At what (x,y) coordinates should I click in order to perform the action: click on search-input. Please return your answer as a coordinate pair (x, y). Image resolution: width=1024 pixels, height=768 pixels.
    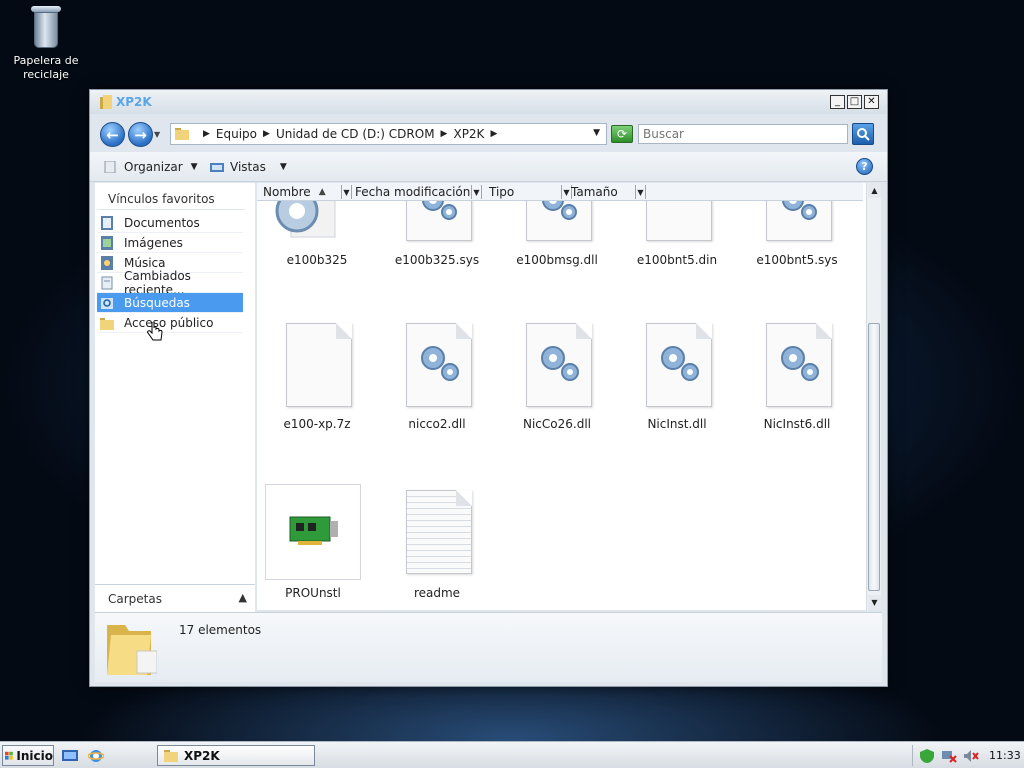
    Looking at the image, I should click on (743, 134).